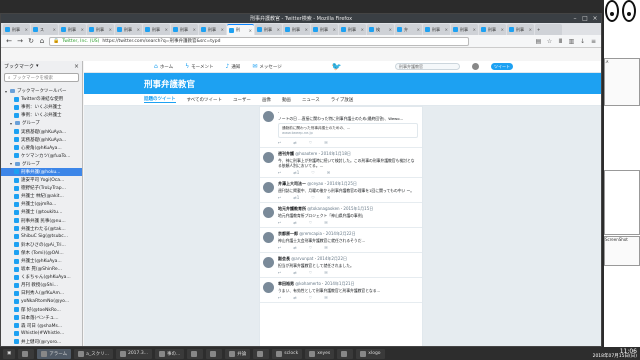 The height and width of the screenshot is (360, 640). I want to click on search-tab-1: すべてのツイート, so click(205, 100).